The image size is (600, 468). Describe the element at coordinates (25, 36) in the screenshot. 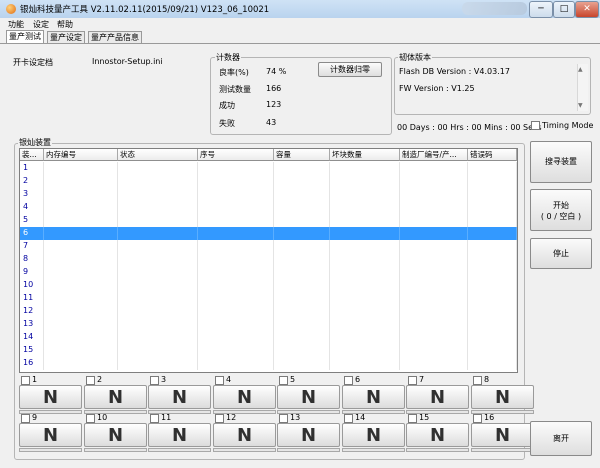

I see `tab-production-test: 量产测试` at that location.